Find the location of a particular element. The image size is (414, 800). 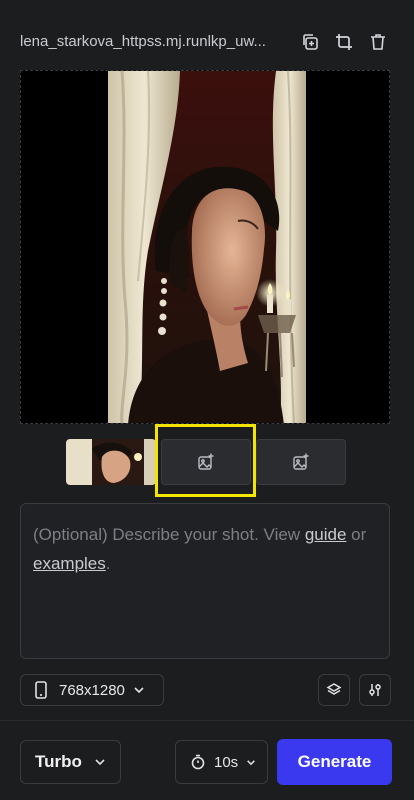

sliders-icon is located at coordinates (375, 690).